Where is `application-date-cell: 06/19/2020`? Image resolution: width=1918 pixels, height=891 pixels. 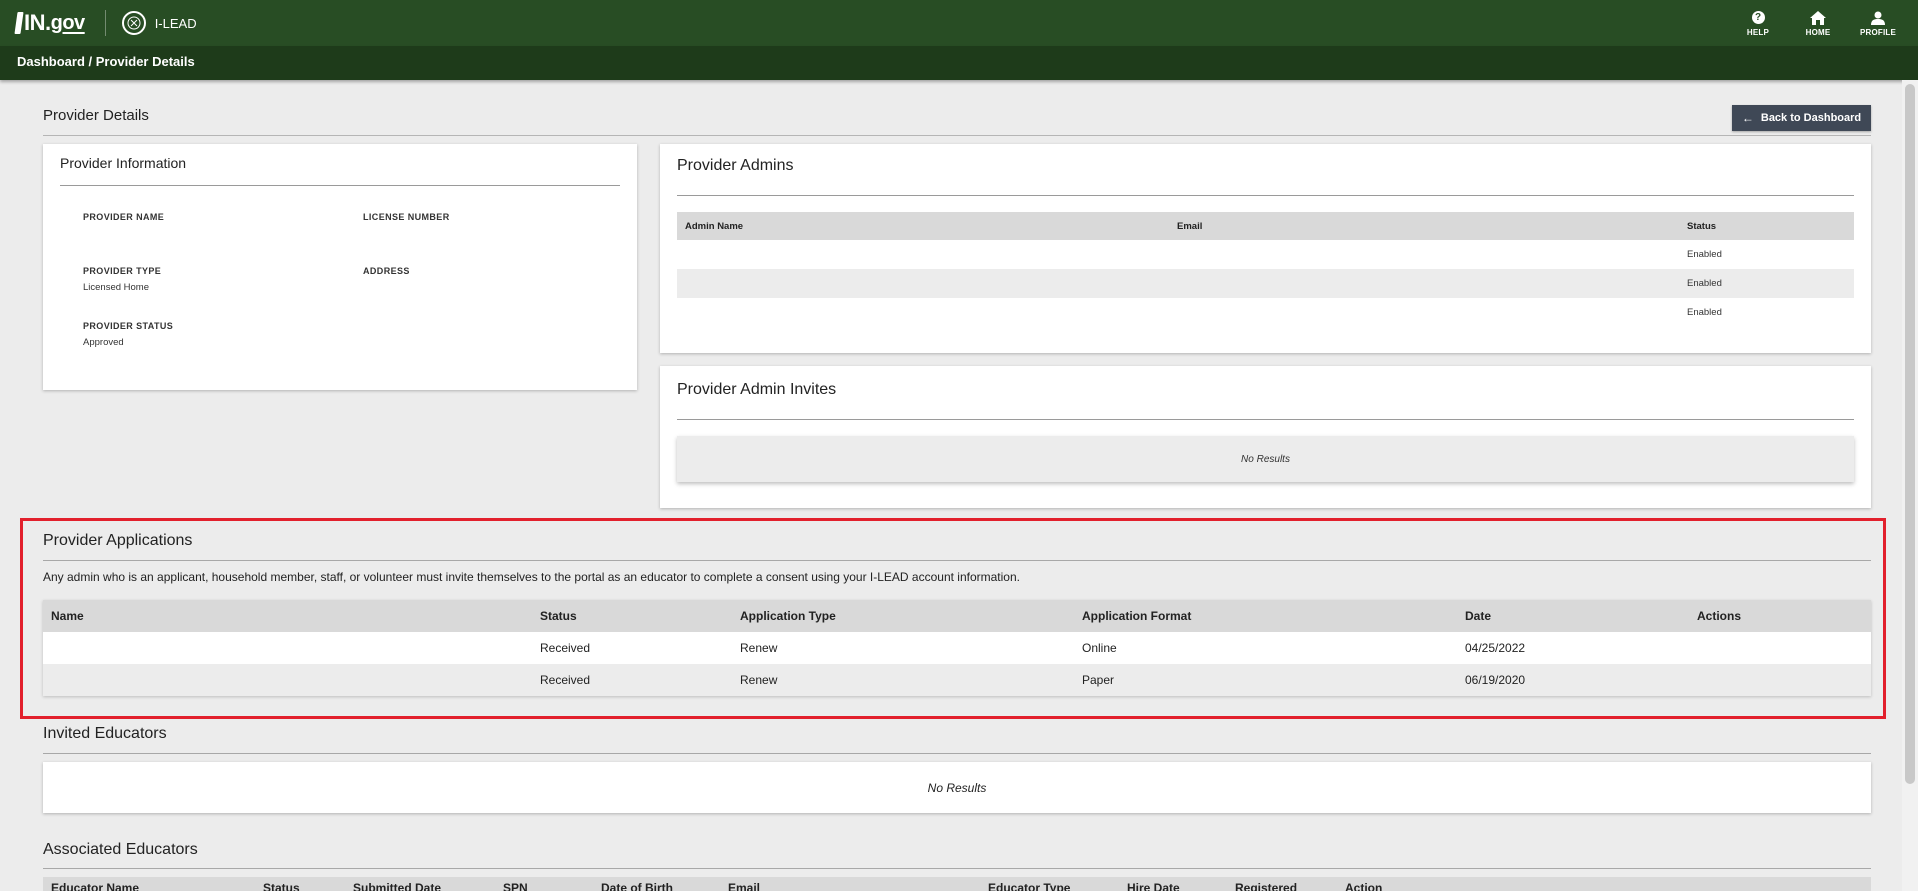
application-date-cell: 06/19/2020 is located at coordinates (1573, 680).